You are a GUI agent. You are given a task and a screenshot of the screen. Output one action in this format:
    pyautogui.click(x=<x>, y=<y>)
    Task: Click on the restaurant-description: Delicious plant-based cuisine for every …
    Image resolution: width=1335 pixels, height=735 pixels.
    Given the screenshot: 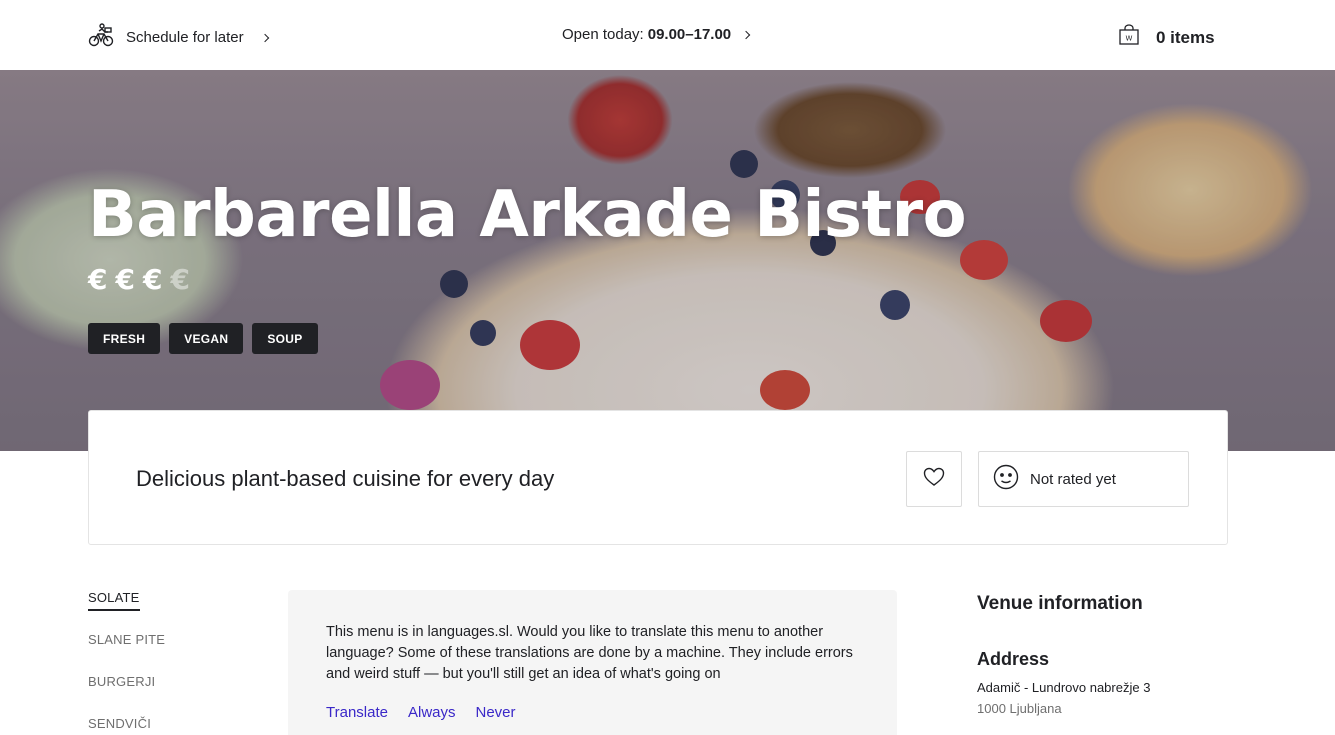 What is the action you would take?
    pyautogui.click(x=345, y=478)
    